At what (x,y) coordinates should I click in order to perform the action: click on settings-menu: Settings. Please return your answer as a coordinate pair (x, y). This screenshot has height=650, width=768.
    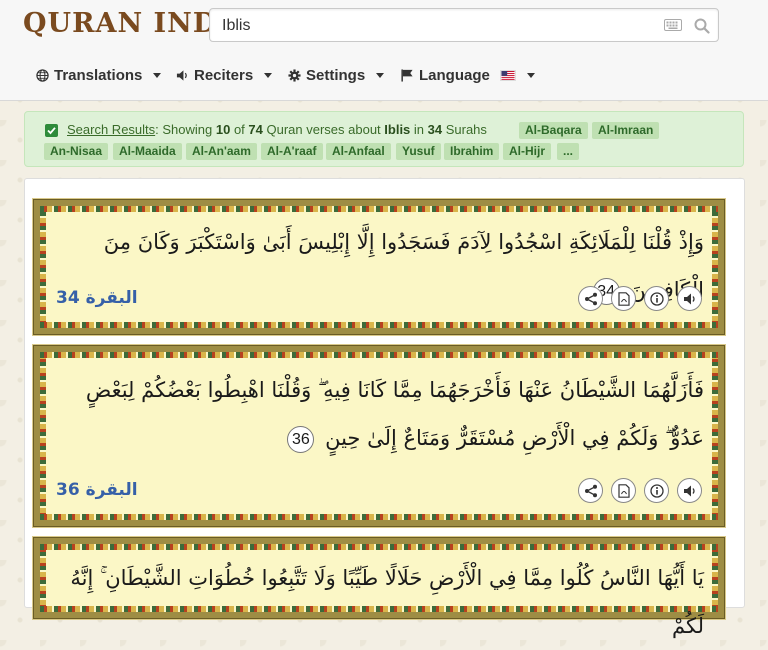
    Looking at the image, I should click on (336, 75).